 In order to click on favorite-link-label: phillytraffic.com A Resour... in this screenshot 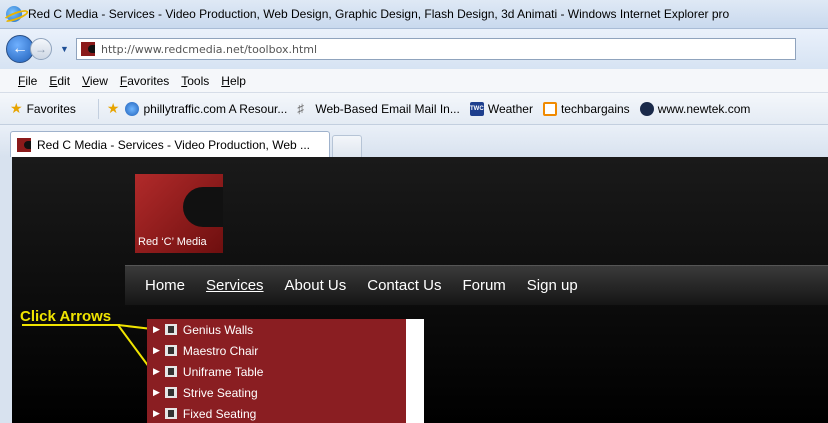, I will do `click(215, 108)`.